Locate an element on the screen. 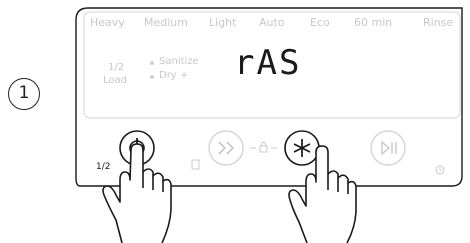 The image size is (470, 243). program-light: Light is located at coordinates (223, 22).